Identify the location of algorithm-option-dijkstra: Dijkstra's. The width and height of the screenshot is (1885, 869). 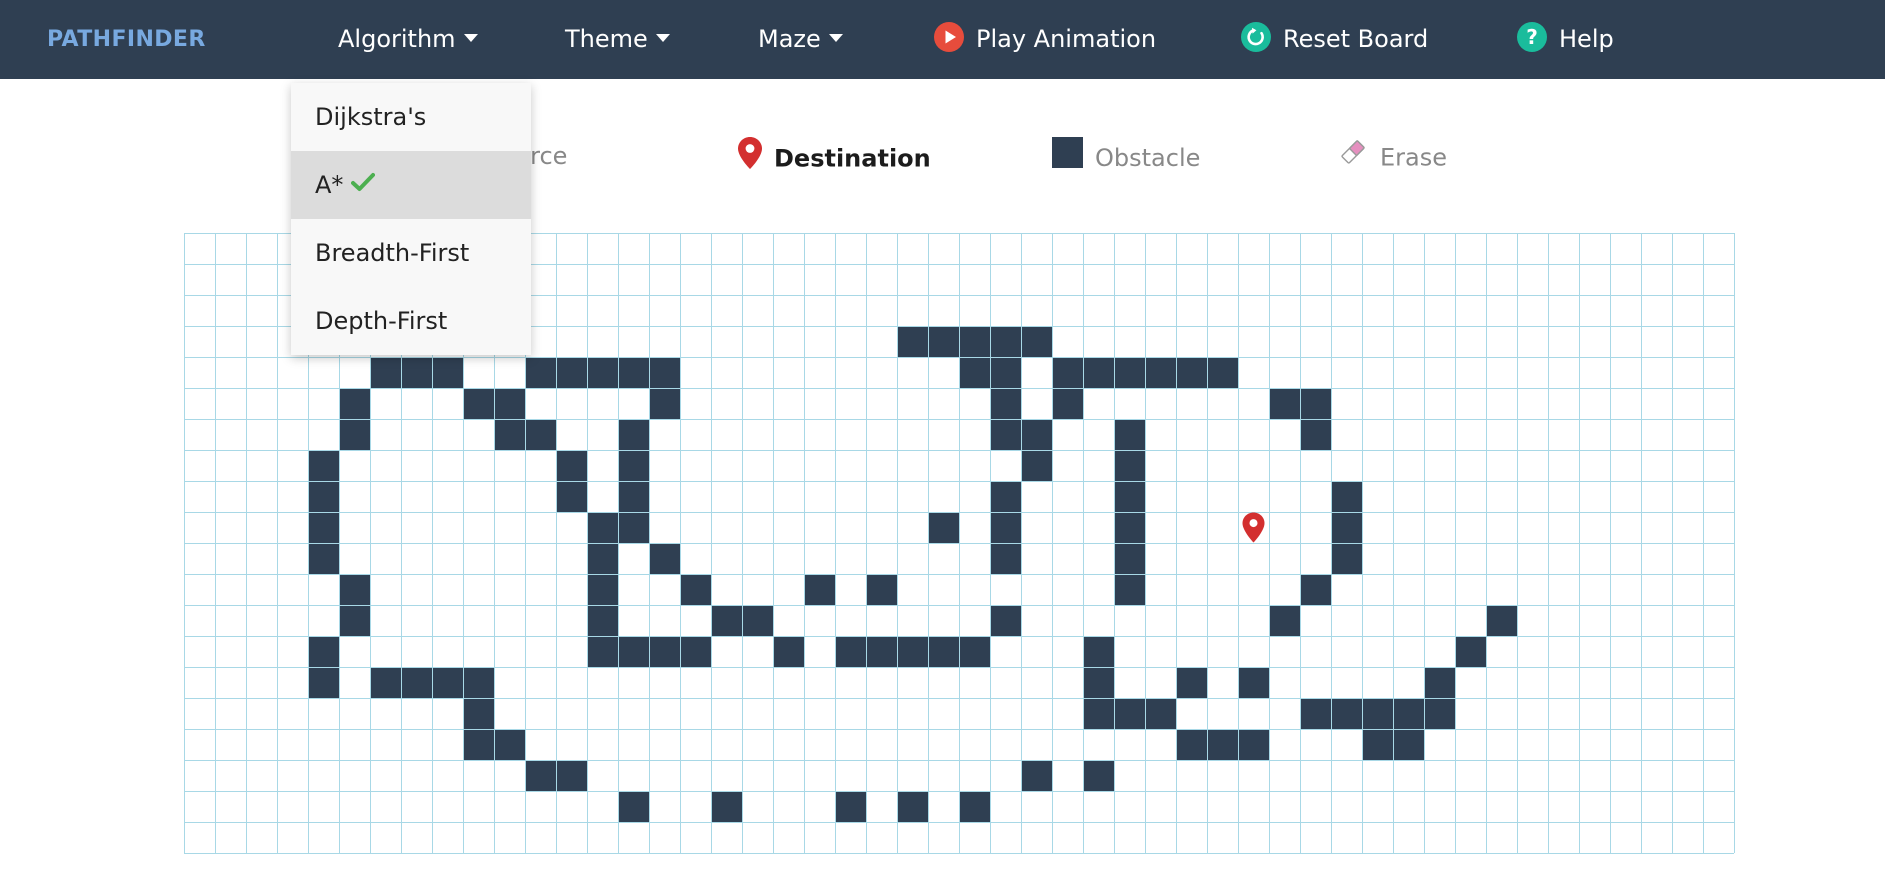
(411, 117).